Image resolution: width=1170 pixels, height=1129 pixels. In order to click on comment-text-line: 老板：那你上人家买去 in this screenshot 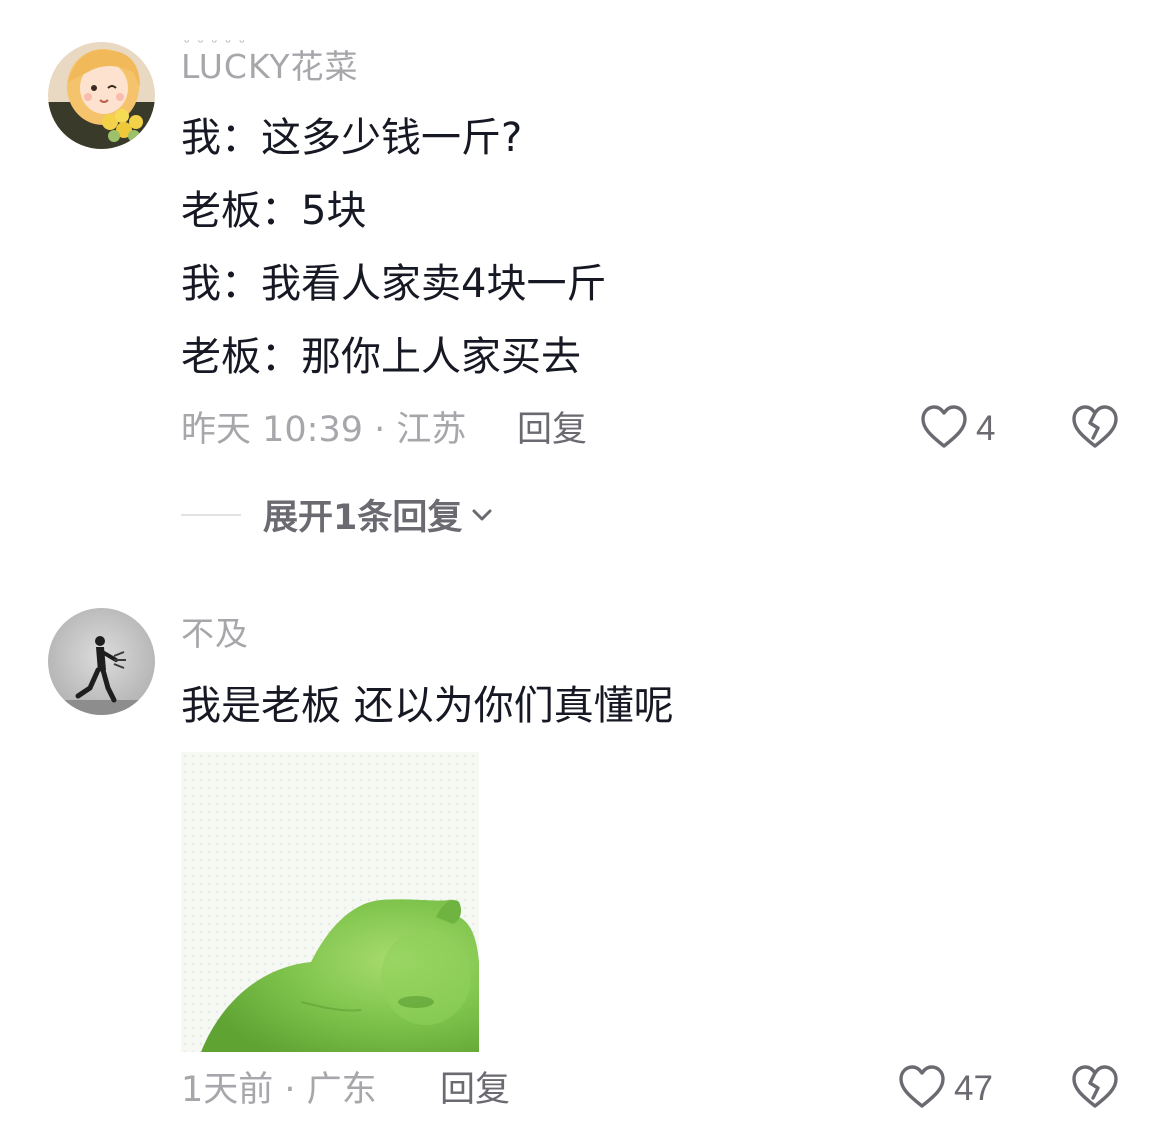, I will do `click(381, 357)`.